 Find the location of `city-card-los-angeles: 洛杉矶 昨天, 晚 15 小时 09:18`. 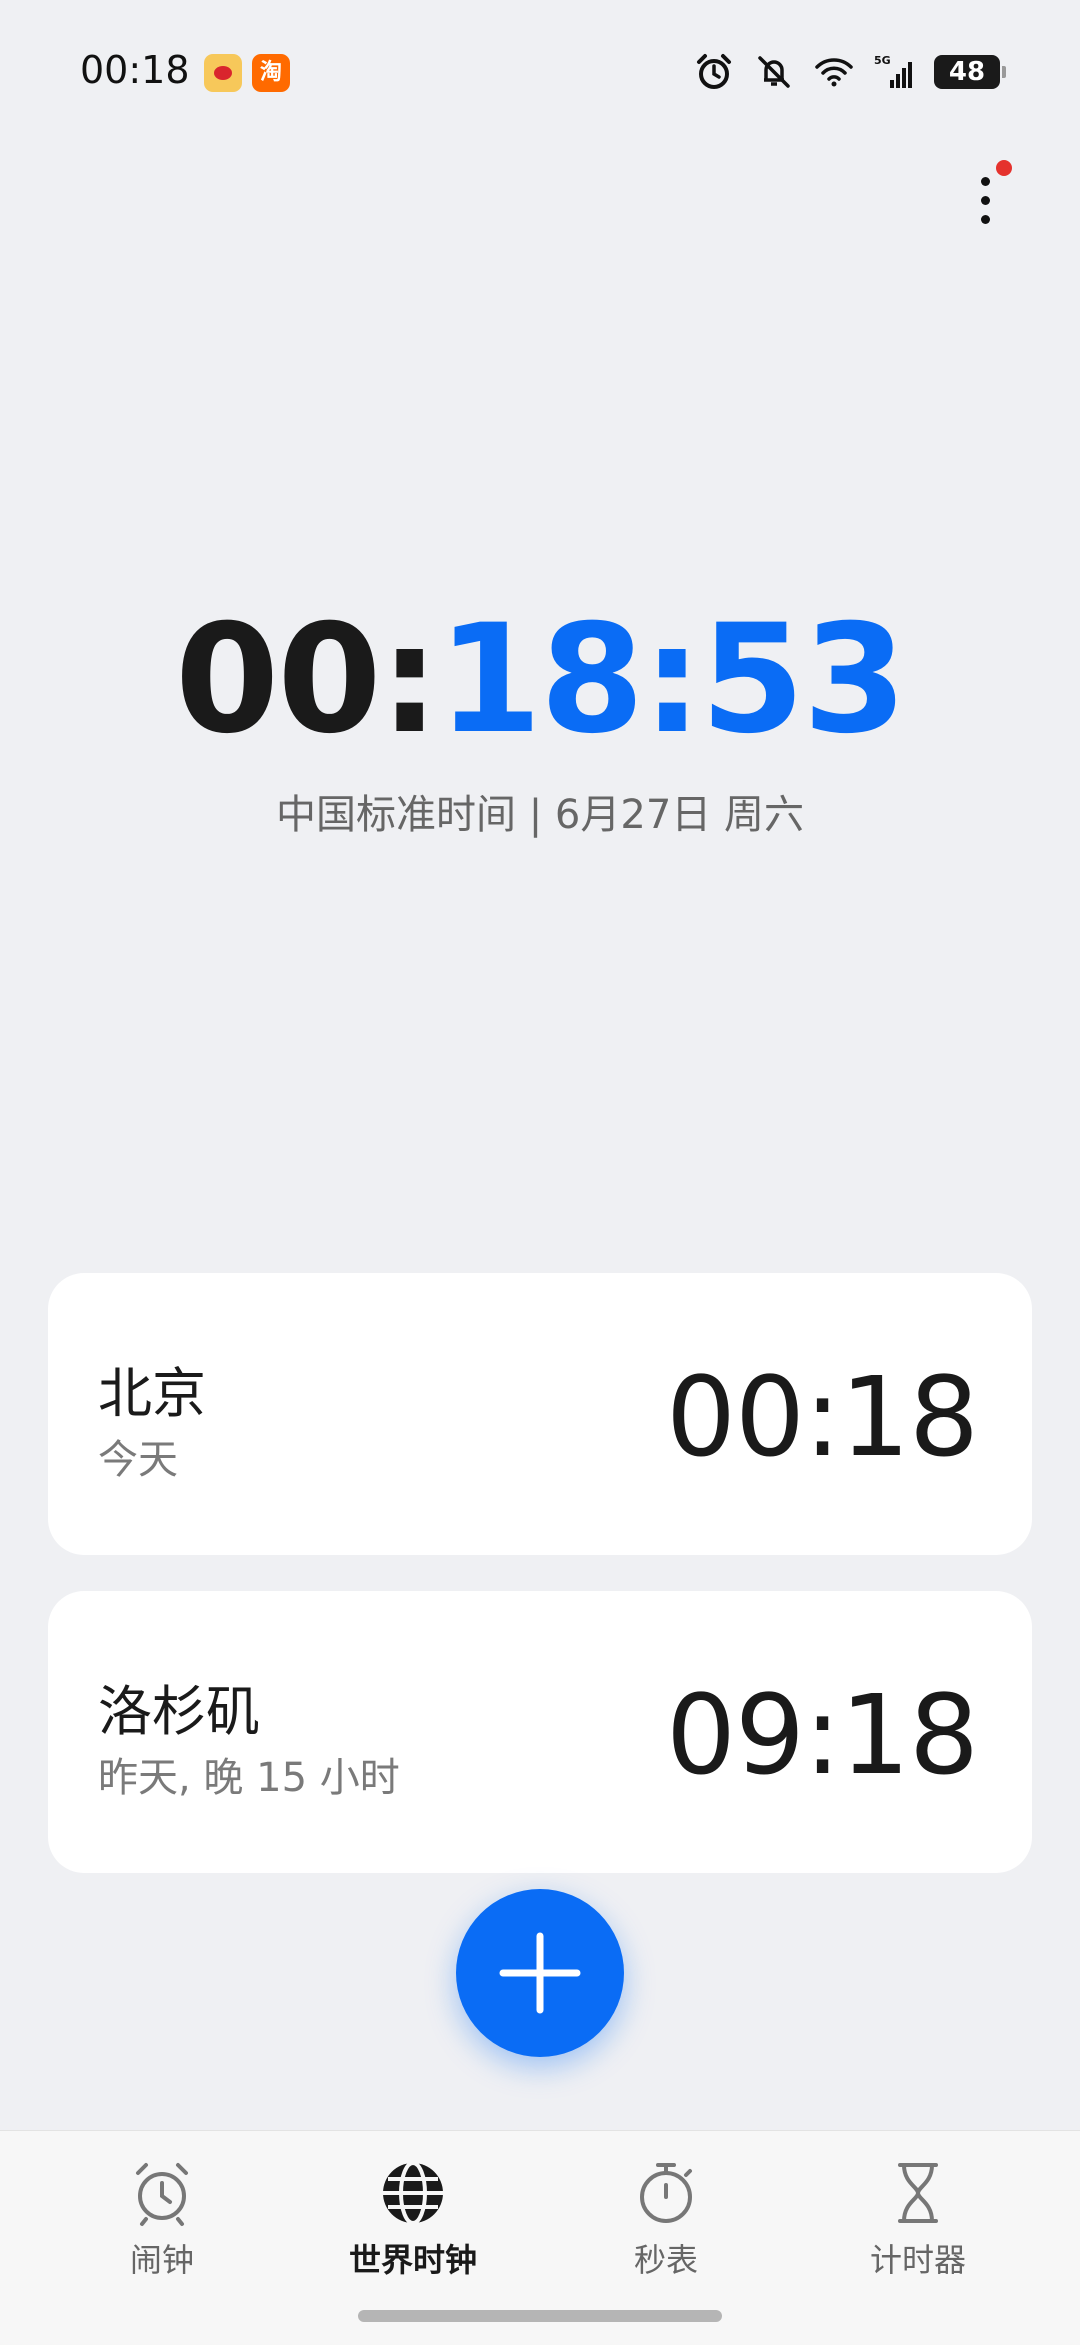

city-card-los-angeles: 洛杉矶 昨天, 晚 15 小时 09:18 is located at coordinates (540, 1732).